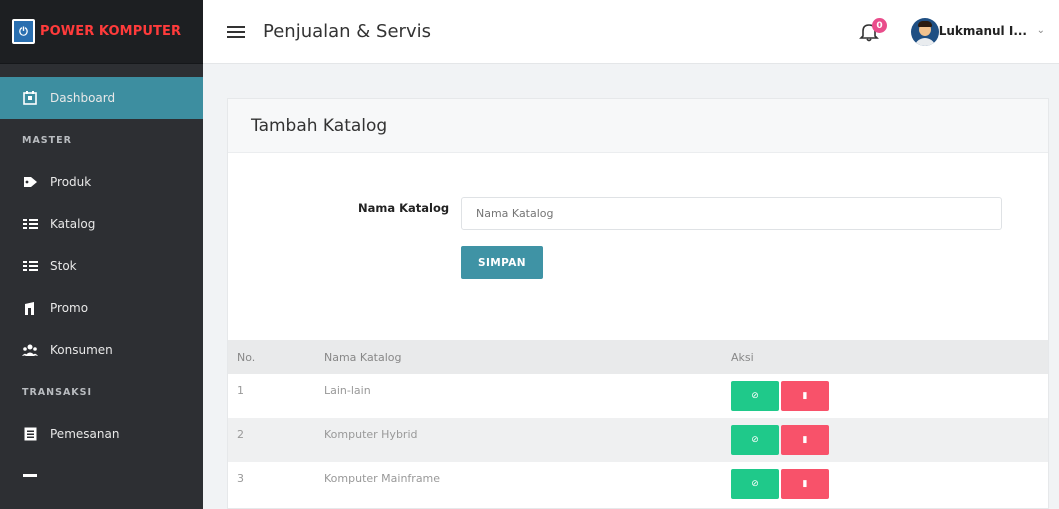  What do you see at coordinates (30, 182) in the screenshot?
I see `tag-icon` at bounding box center [30, 182].